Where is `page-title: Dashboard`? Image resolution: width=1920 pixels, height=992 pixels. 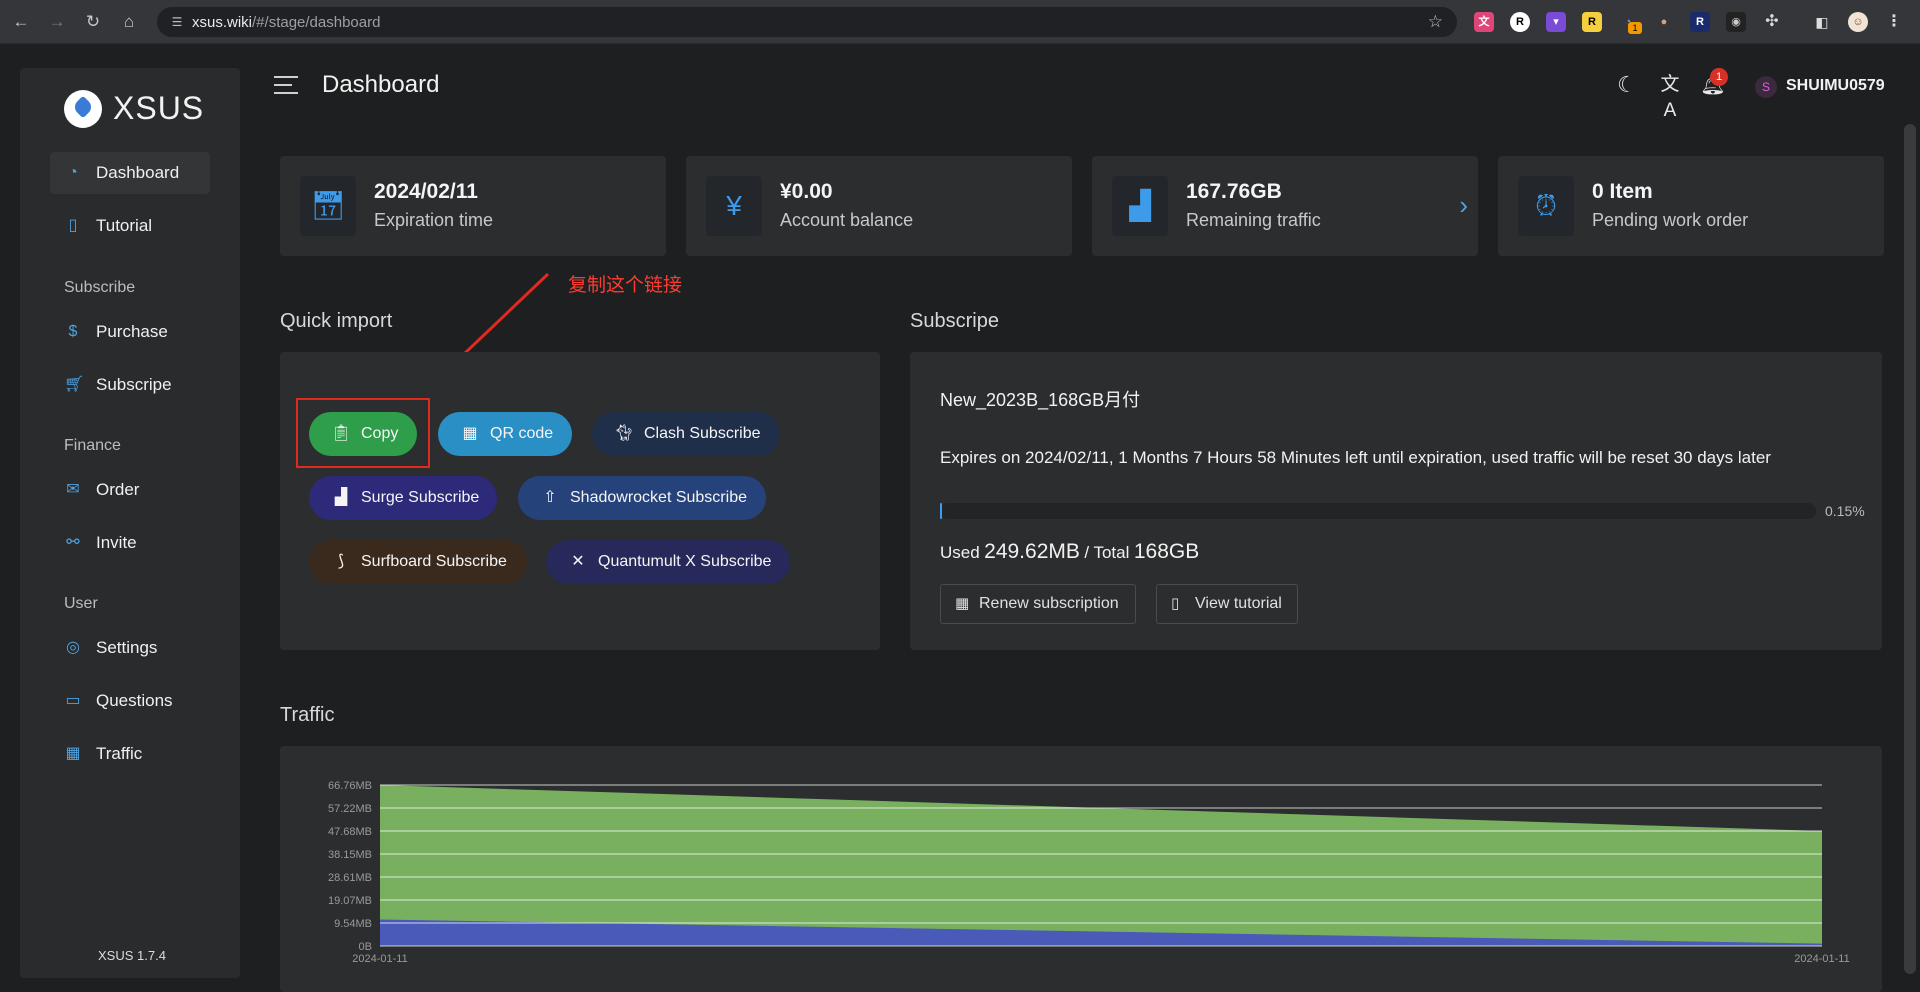
page-title: Dashboard is located at coordinates (381, 84).